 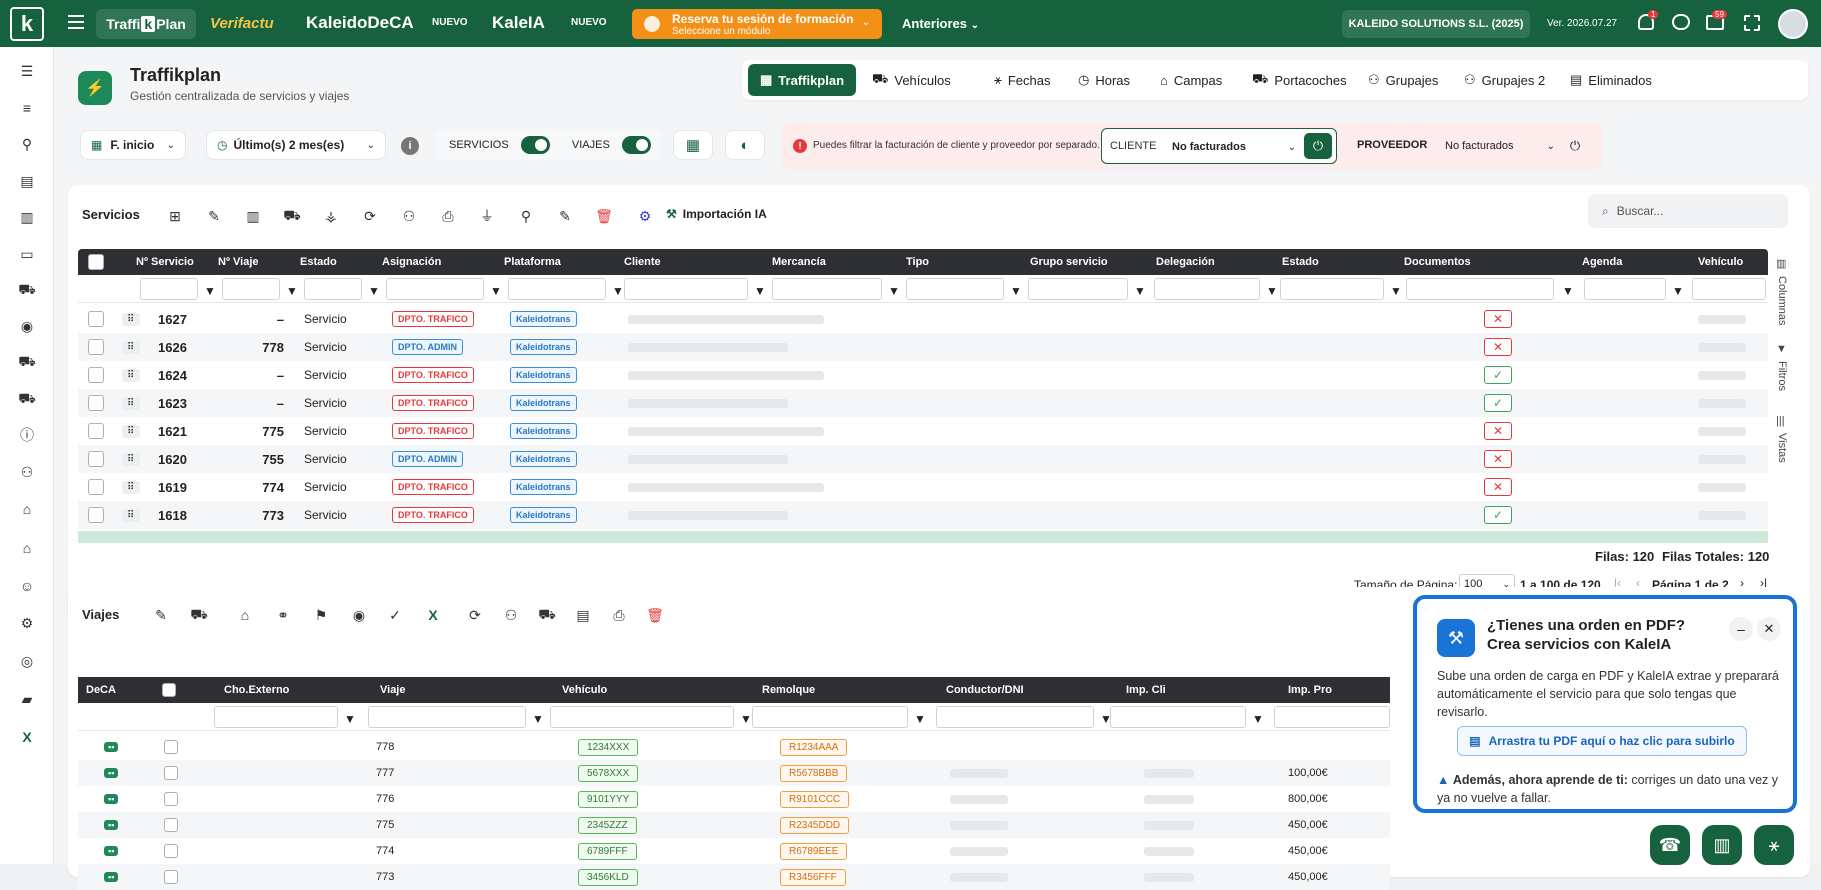 I want to click on date-field-select: ▦ F. inicio ⌄, so click(x=133, y=145).